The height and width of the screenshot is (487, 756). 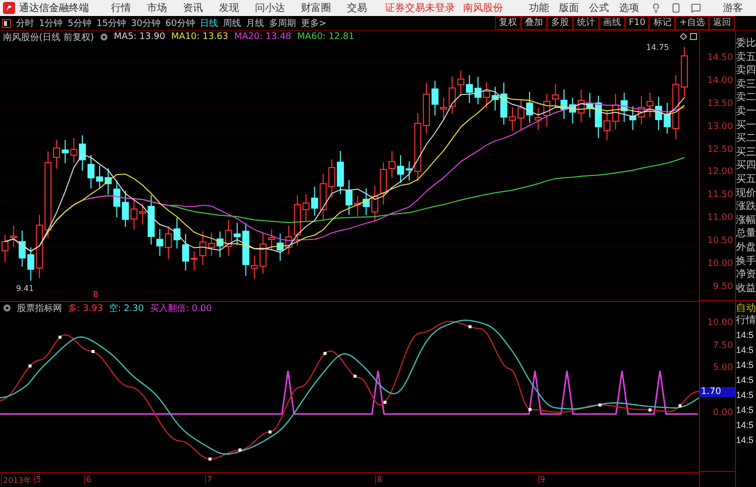 I want to click on quote-label: 买四, so click(x=746, y=166).